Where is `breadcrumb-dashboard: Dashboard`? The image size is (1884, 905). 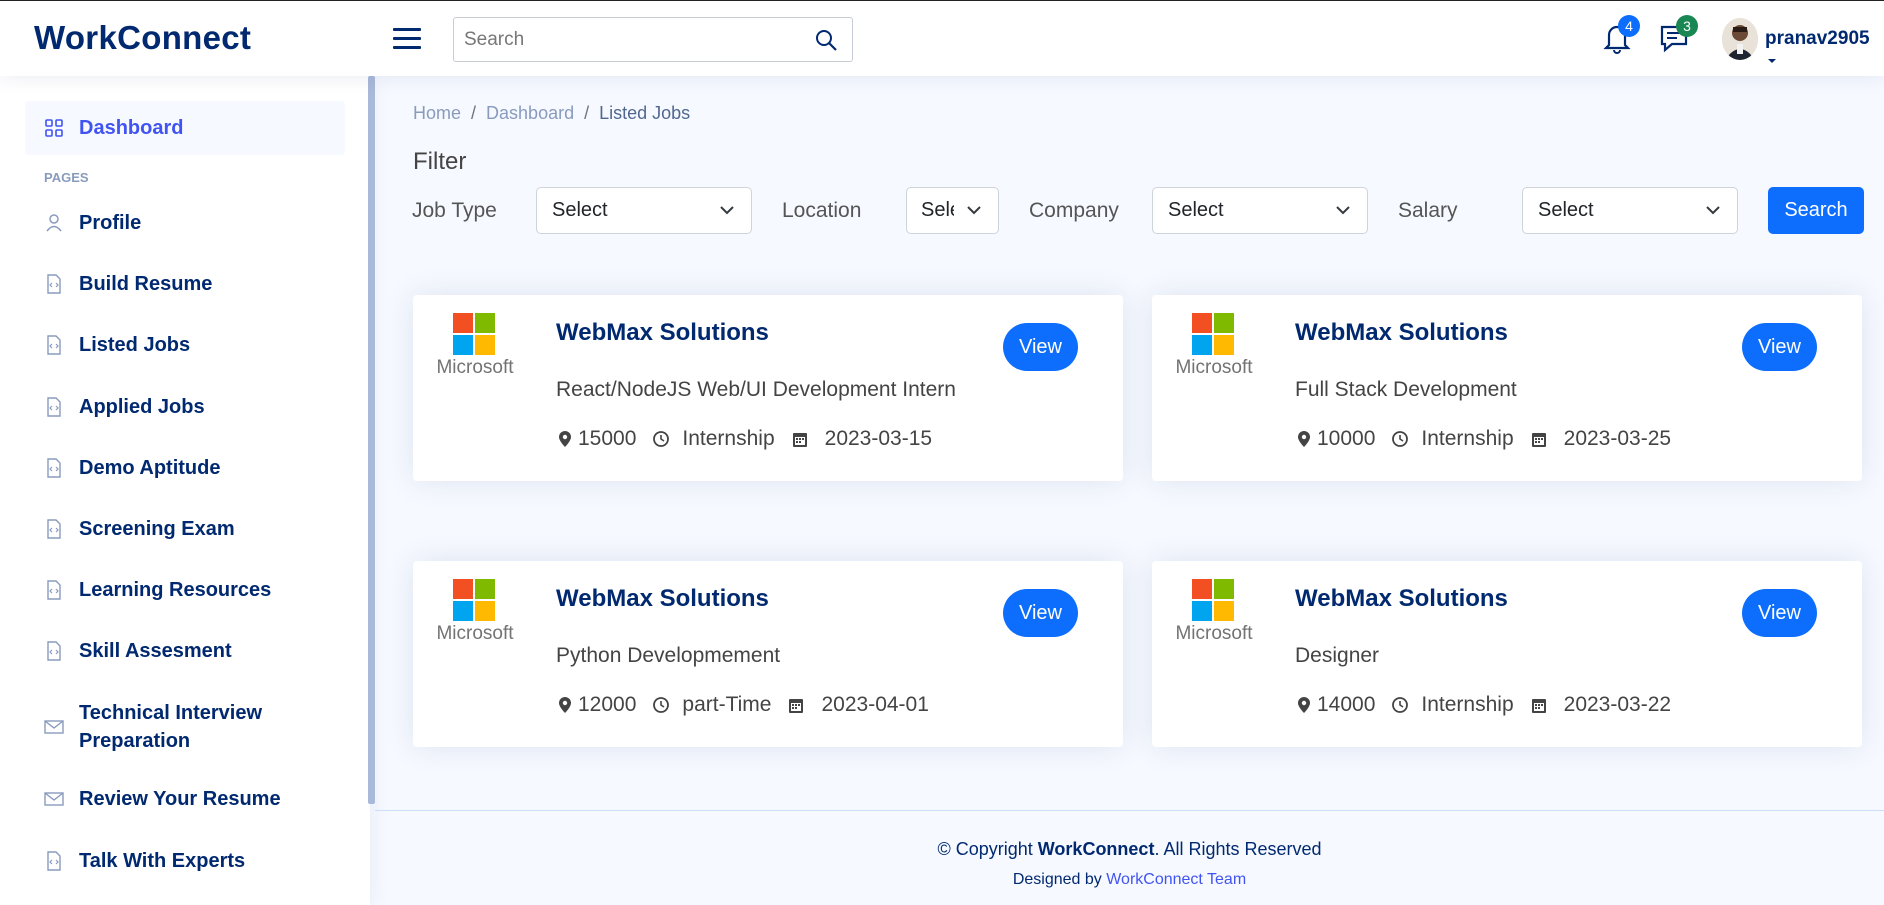 breadcrumb-dashboard: Dashboard is located at coordinates (530, 113).